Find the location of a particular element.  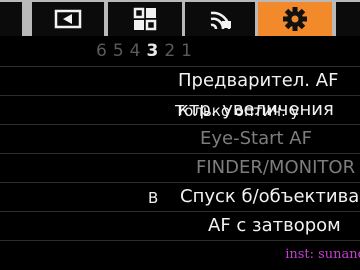

page-digit: 1 is located at coordinates (189, 51).